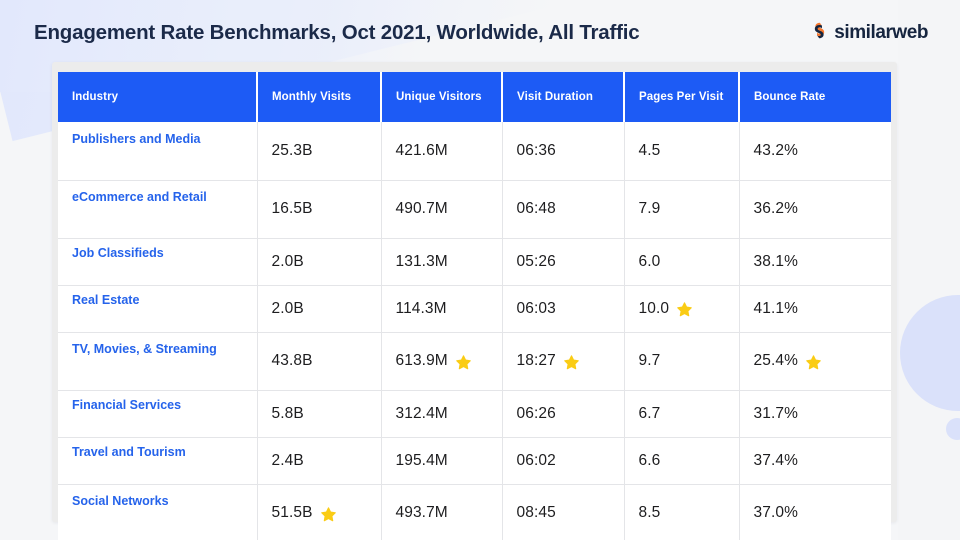 This screenshot has width=960, height=540. What do you see at coordinates (319, 460) in the screenshot?
I see `cell-monthly-visits: 2.4B` at bounding box center [319, 460].